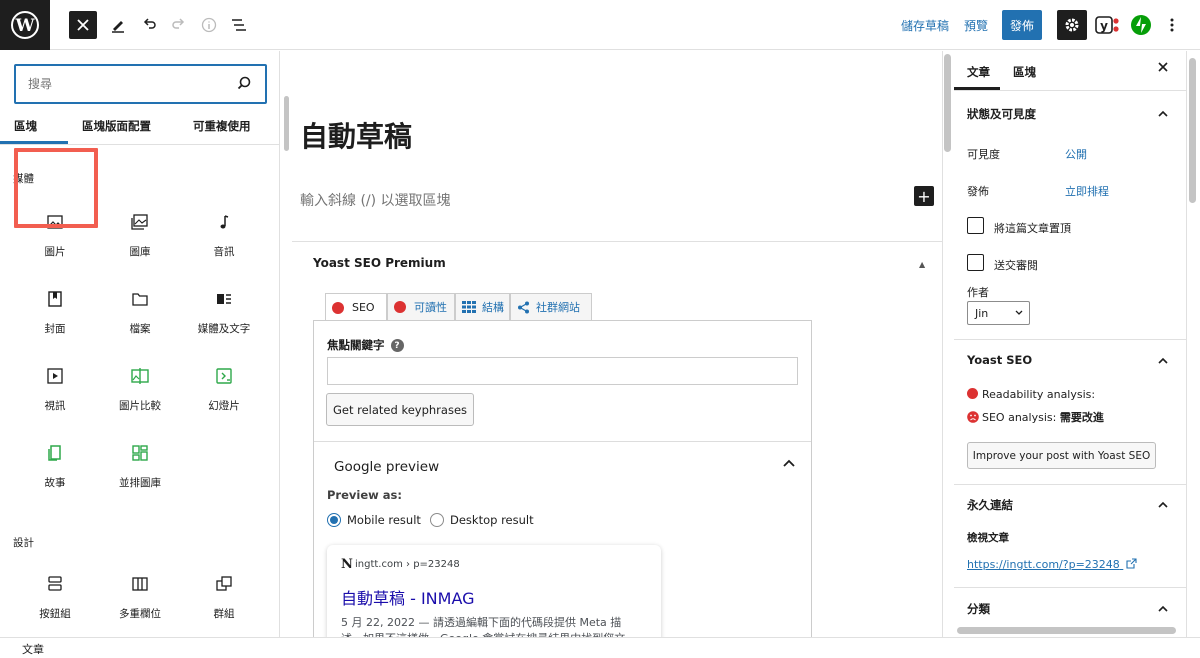 This screenshot has width=1200, height=658. I want to click on improve-yoast-button: Improve your post with Yoast SEO, so click(1061, 455).